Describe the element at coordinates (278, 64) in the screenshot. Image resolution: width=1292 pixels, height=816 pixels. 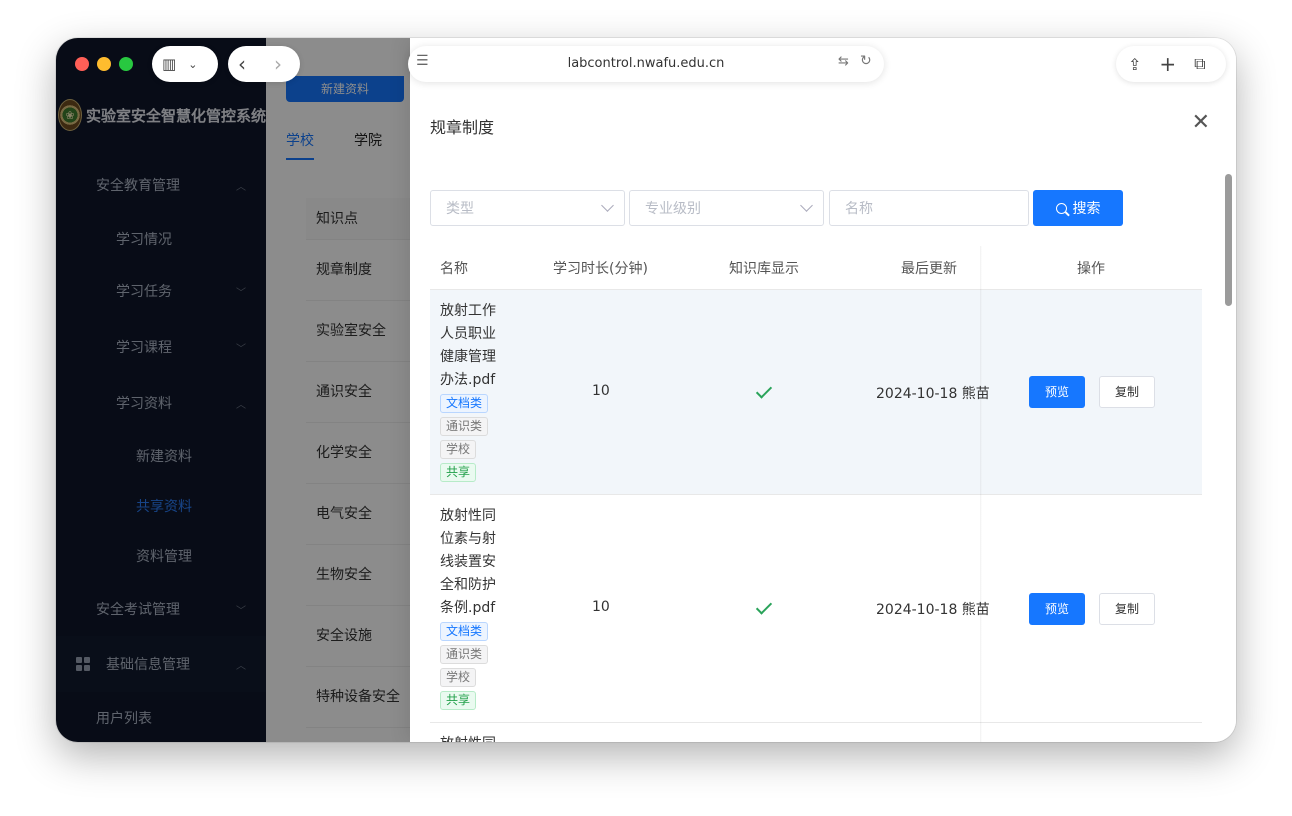
I see `forward-arrow-icon: ›` at that location.